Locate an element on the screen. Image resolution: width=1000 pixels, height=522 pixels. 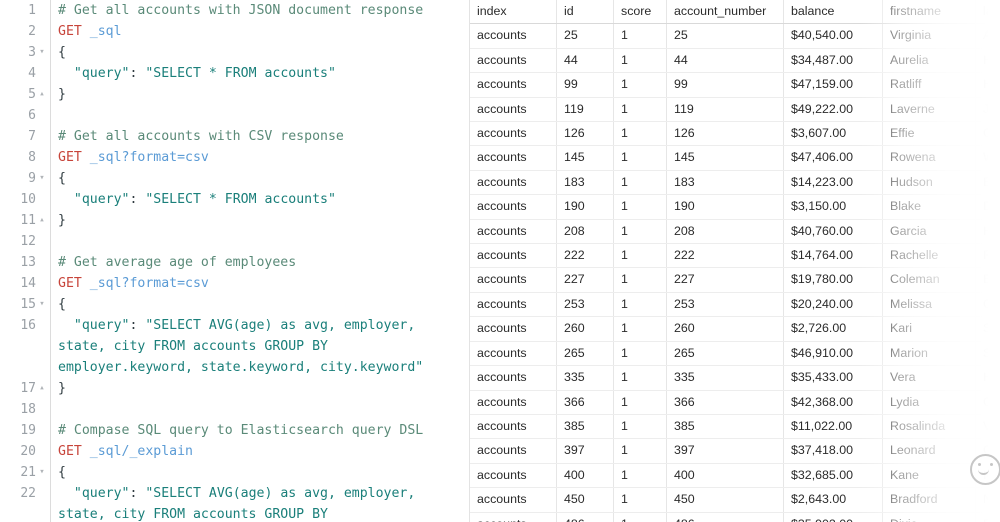
code-line-text: # Get average age of employees is located at coordinates (264, 262).